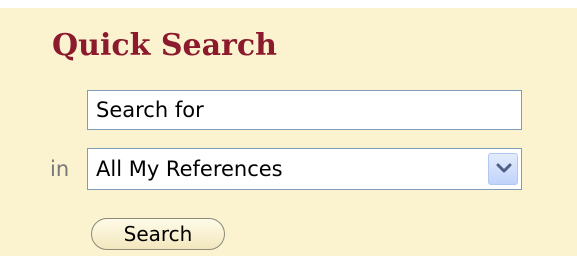  Describe the element at coordinates (304, 110) in the screenshot. I see `search-input` at that location.